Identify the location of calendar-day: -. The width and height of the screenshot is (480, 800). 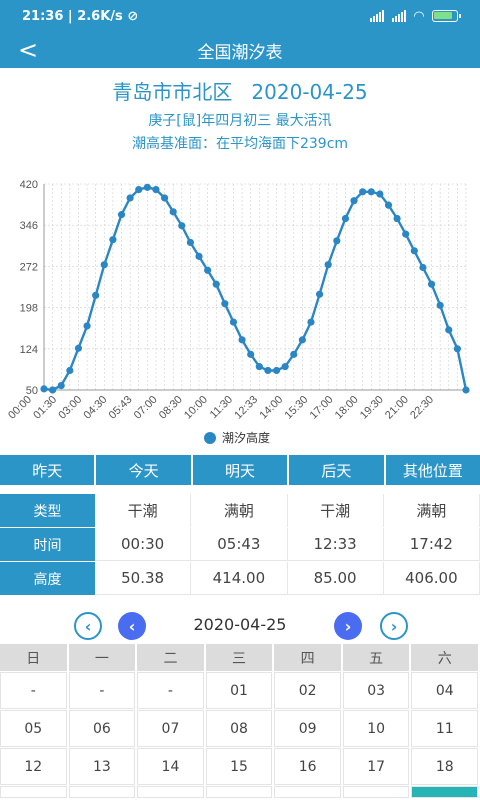
(102, 690).